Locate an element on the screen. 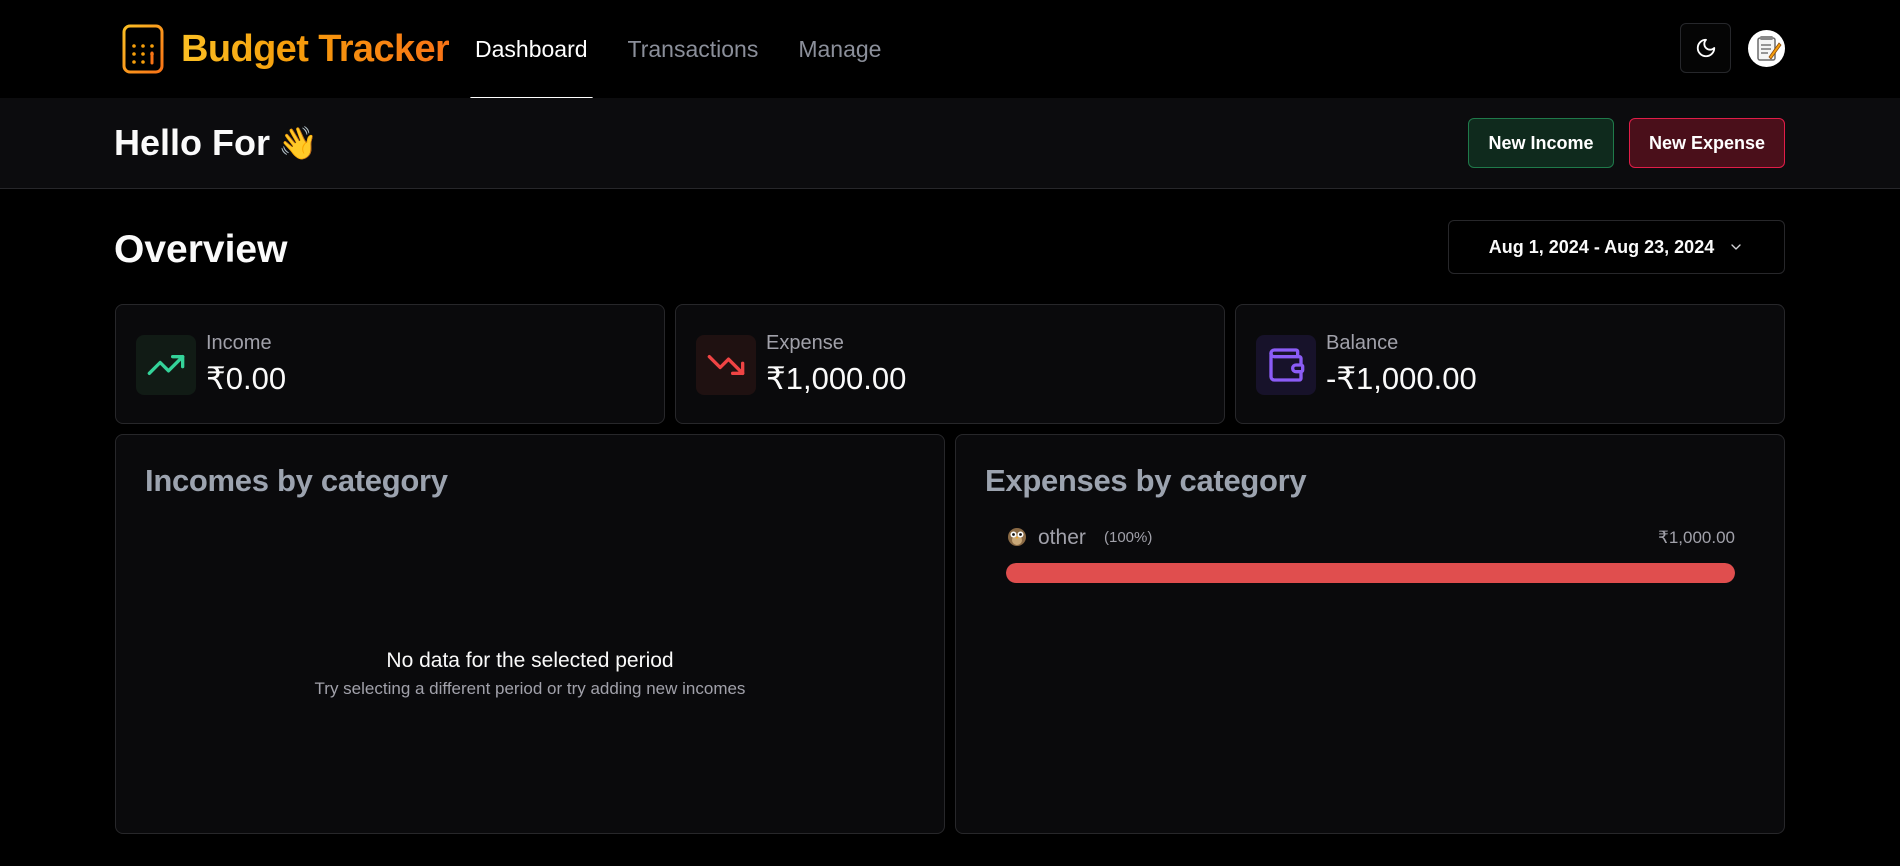 Image resolution: width=1900 pixels, height=866 pixels. chevron-down-icon is located at coordinates (1736, 247).